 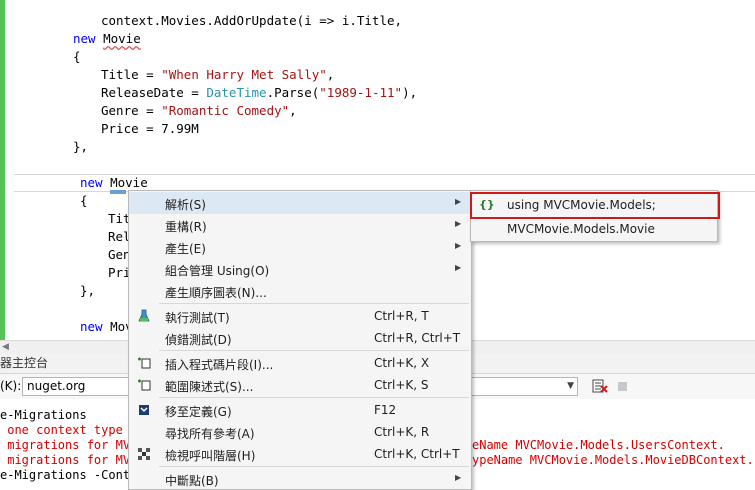 I want to click on surround-with-icon, so click(x=144, y=385).